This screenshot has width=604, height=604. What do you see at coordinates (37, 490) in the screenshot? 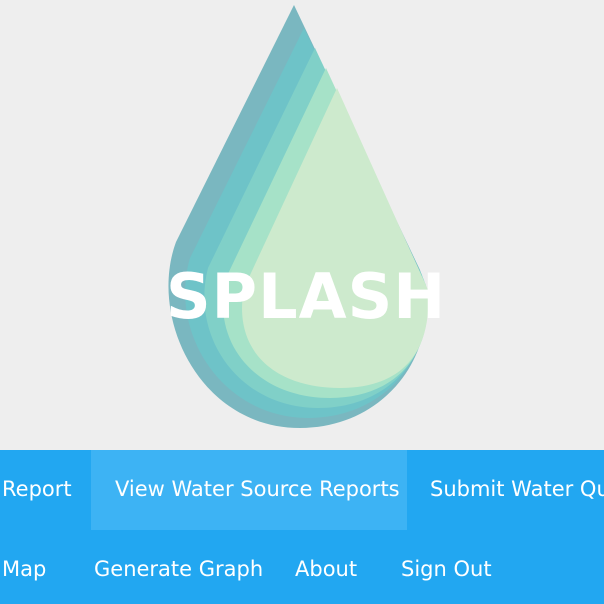
I see `nav-item-report: Report` at bounding box center [37, 490].